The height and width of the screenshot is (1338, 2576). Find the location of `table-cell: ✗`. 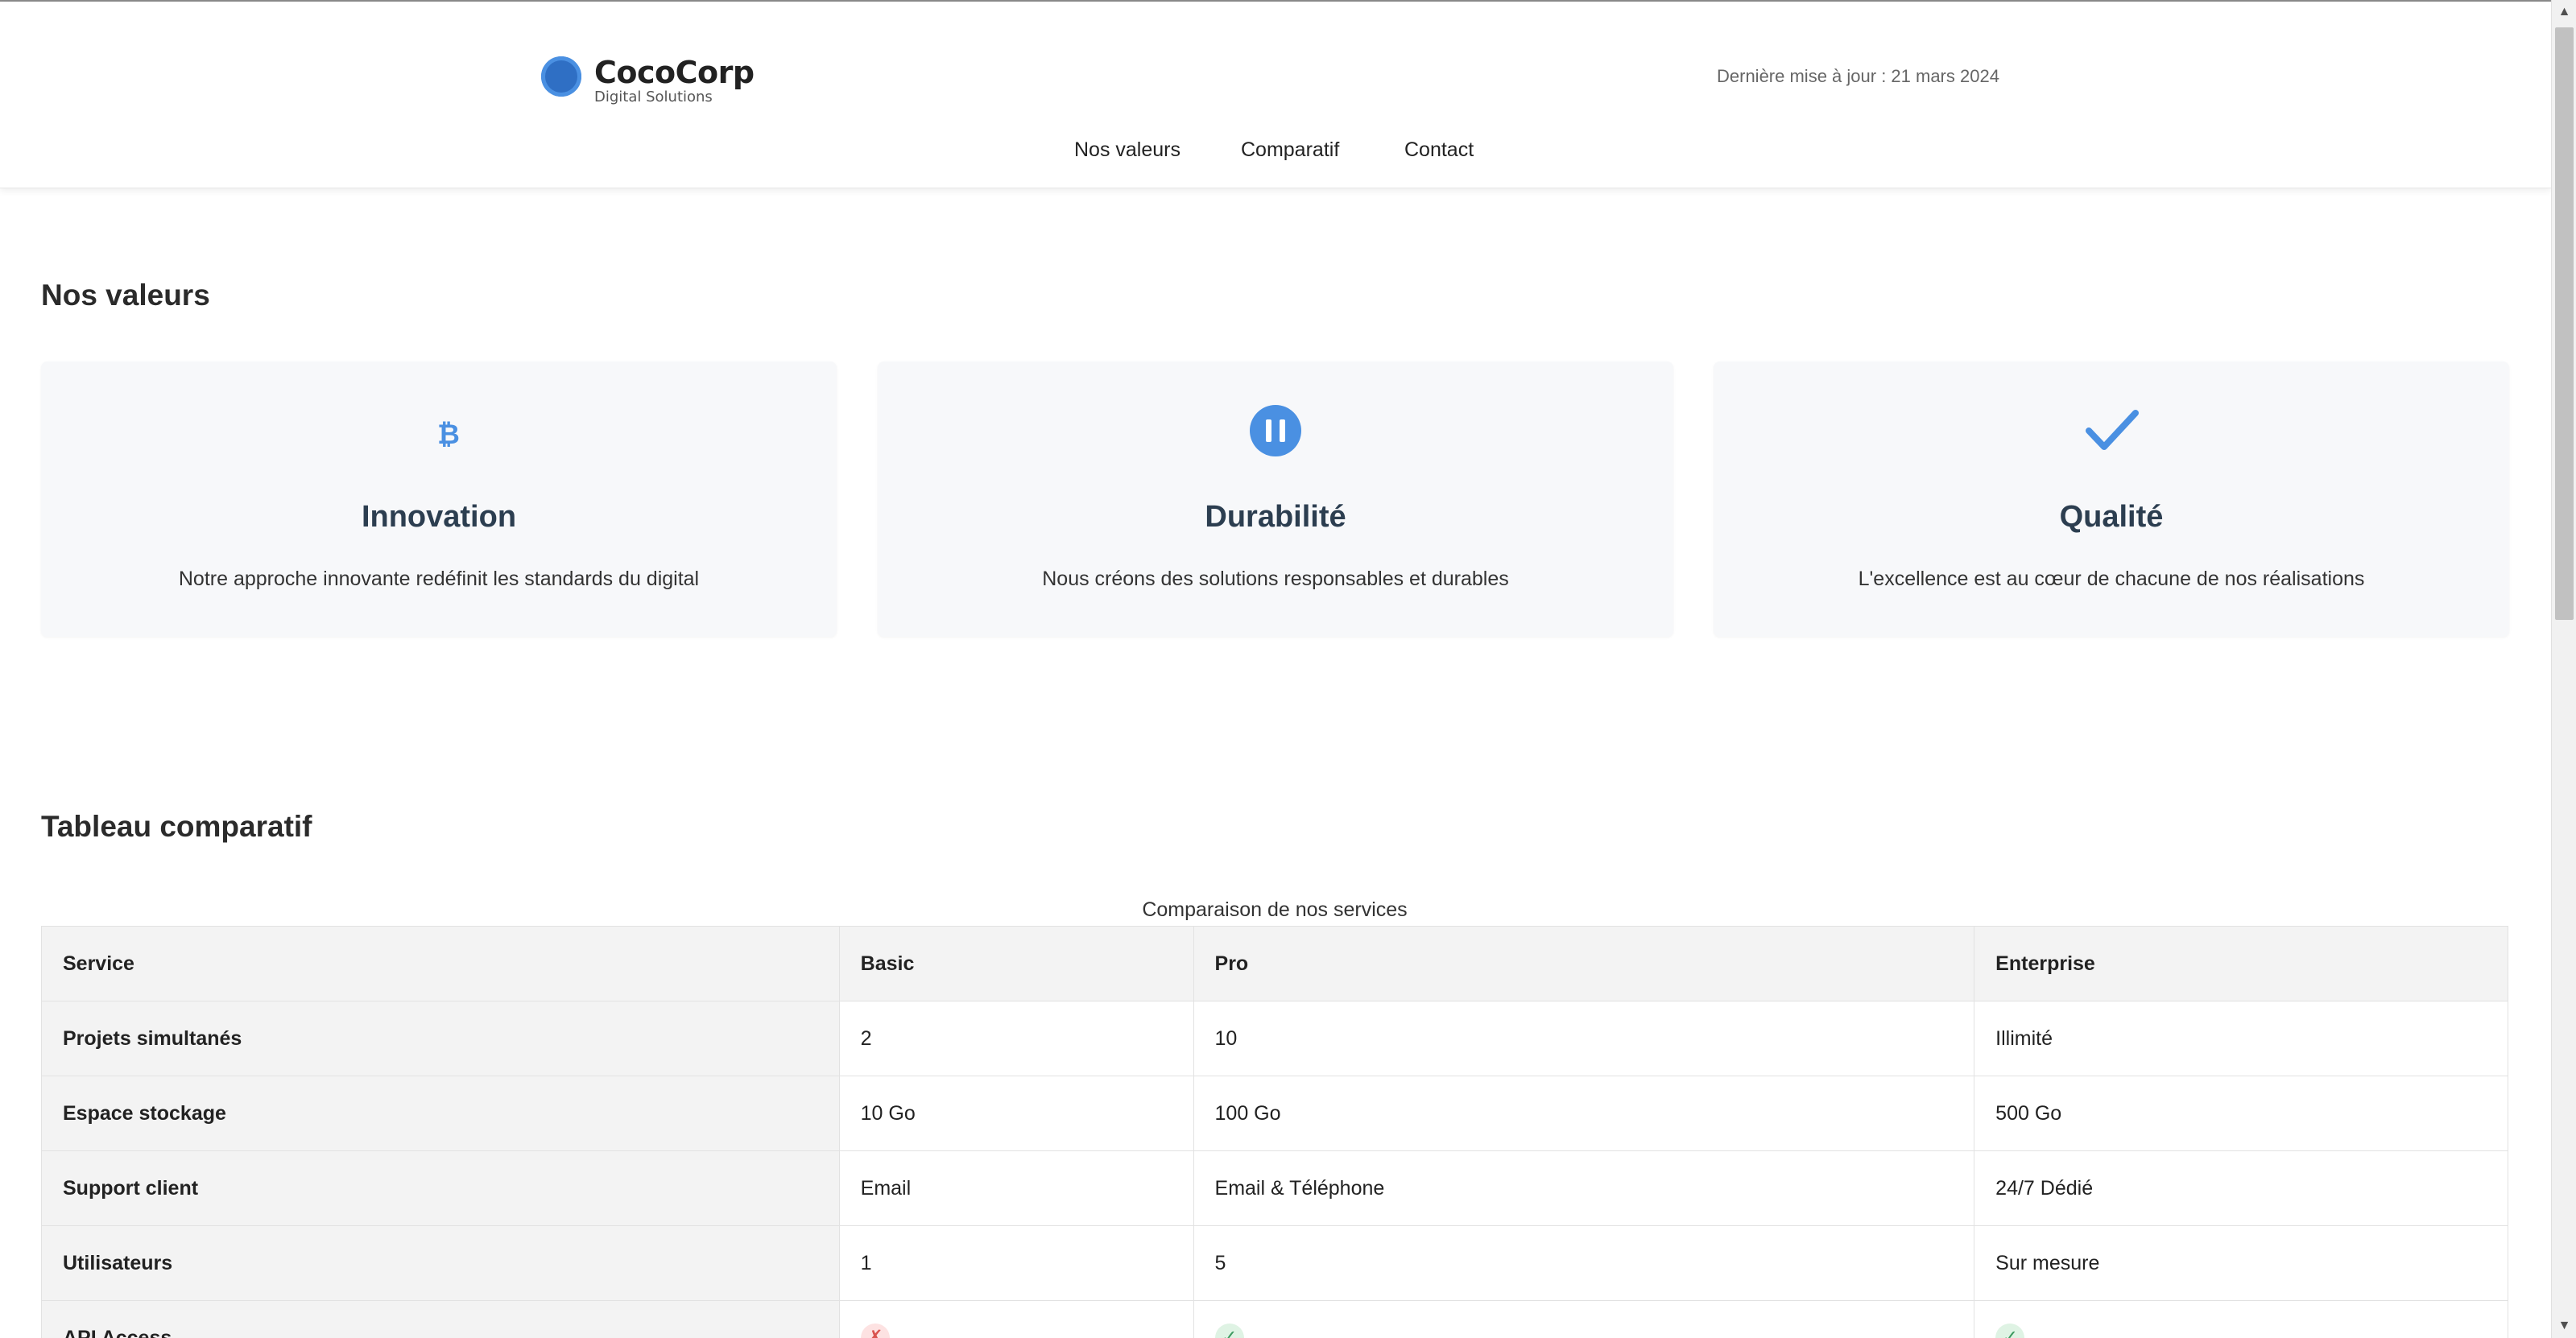

table-cell: ✗ is located at coordinates (1016, 1319).